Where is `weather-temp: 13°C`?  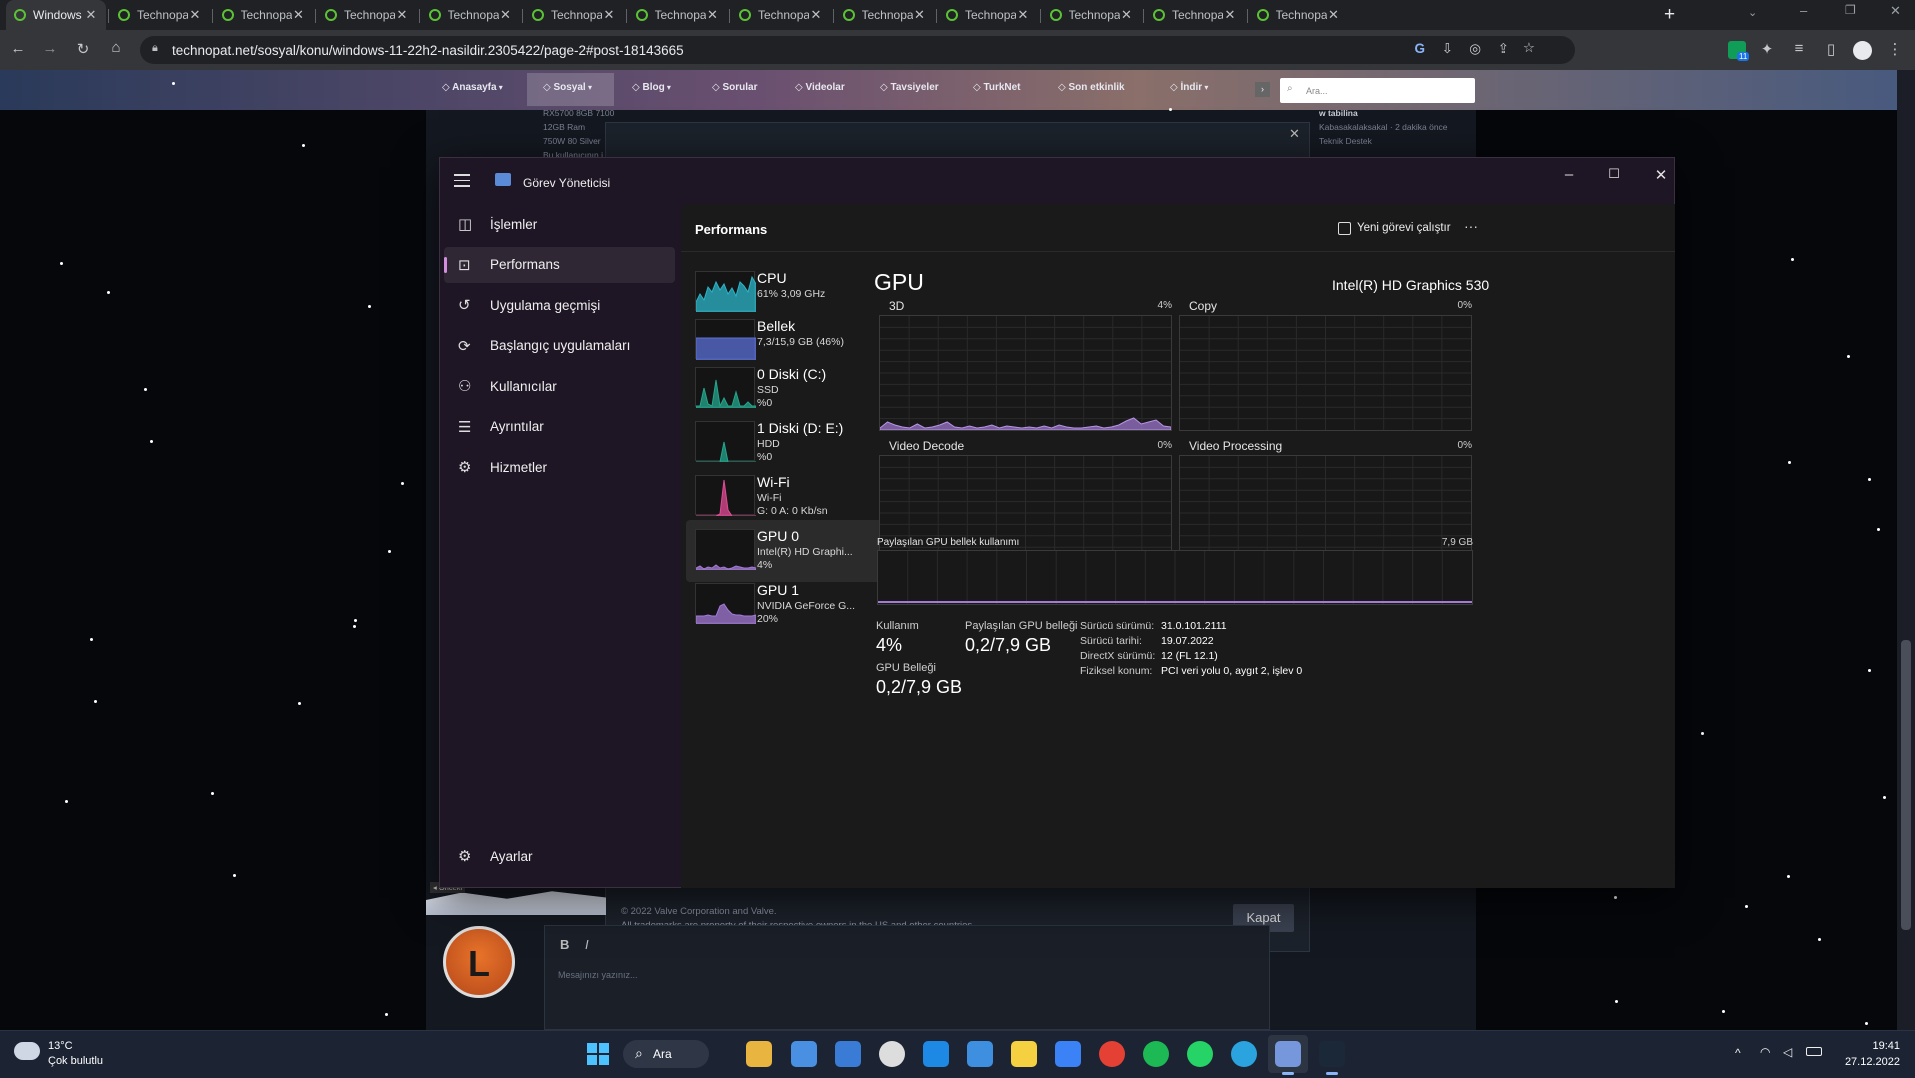
weather-temp: 13°C is located at coordinates (60, 1046).